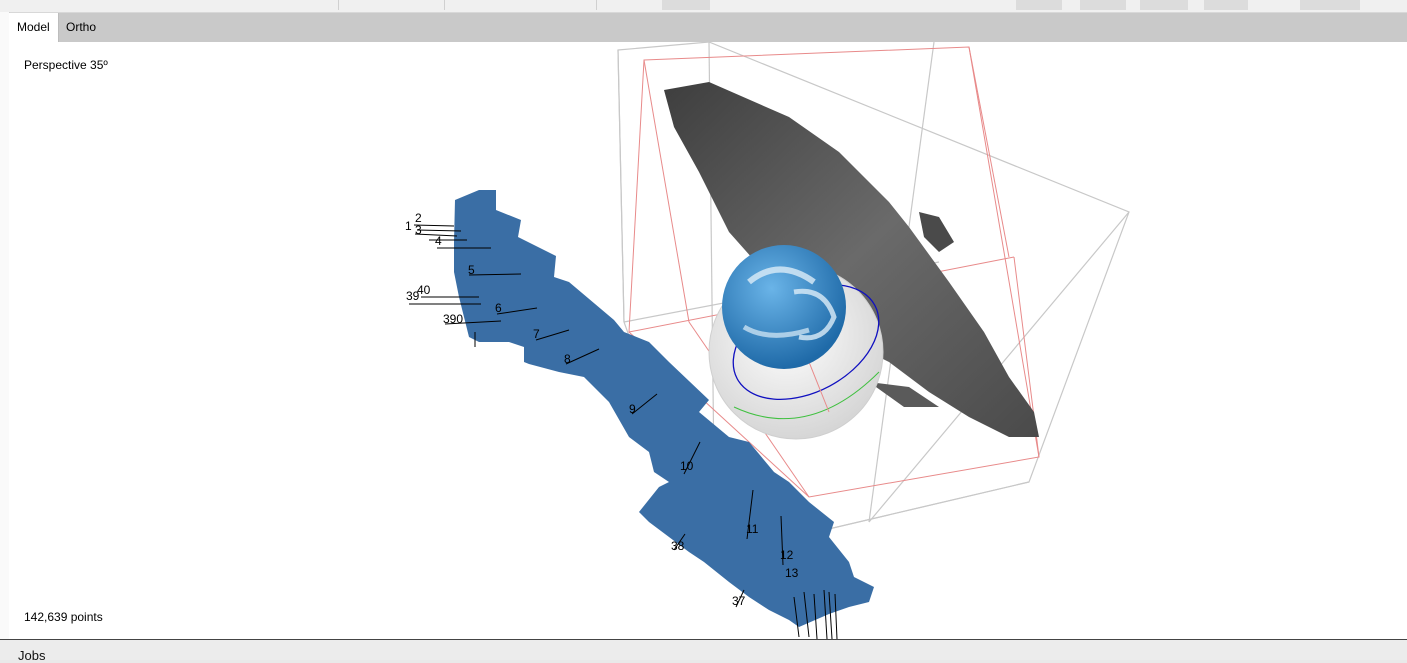 This screenshot has width=1407, height=663. What do you see at coordinates (708, 27) in the screenshot?
I see `view-tab-bar: Model Ortho` at bounding box center [708, 27].